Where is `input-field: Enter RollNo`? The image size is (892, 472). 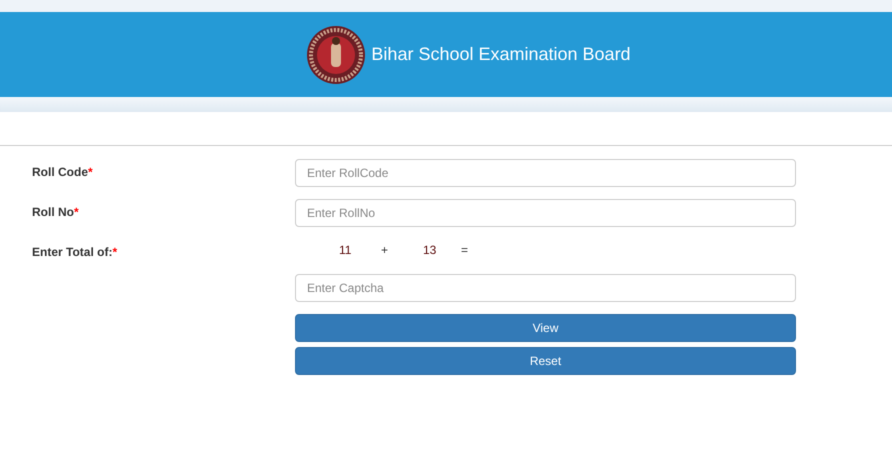
input-field: Enter RollNo is located at coordinates (545, 213).